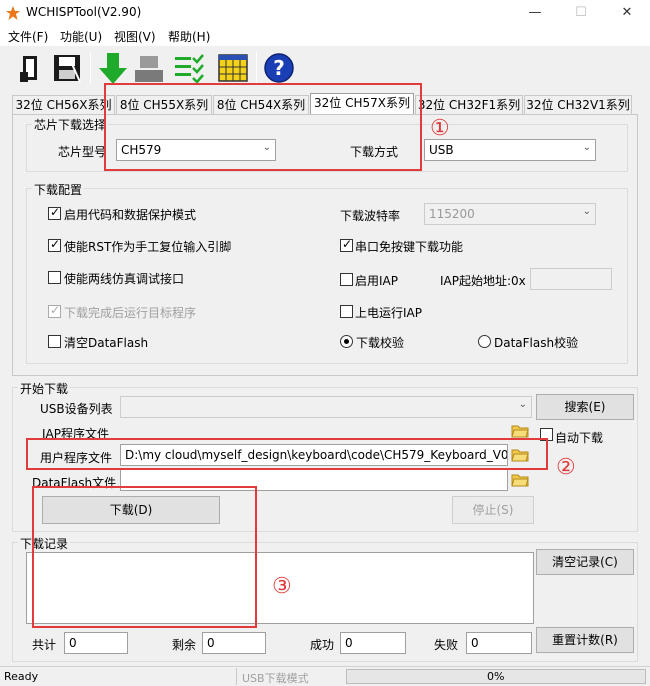 Image resolution: width=650 pixels, height=686 pixels. Describe the element at coordinates (585, 640) in the screenshot. I see `reset-count-button: 重置计数(R)` at that location.